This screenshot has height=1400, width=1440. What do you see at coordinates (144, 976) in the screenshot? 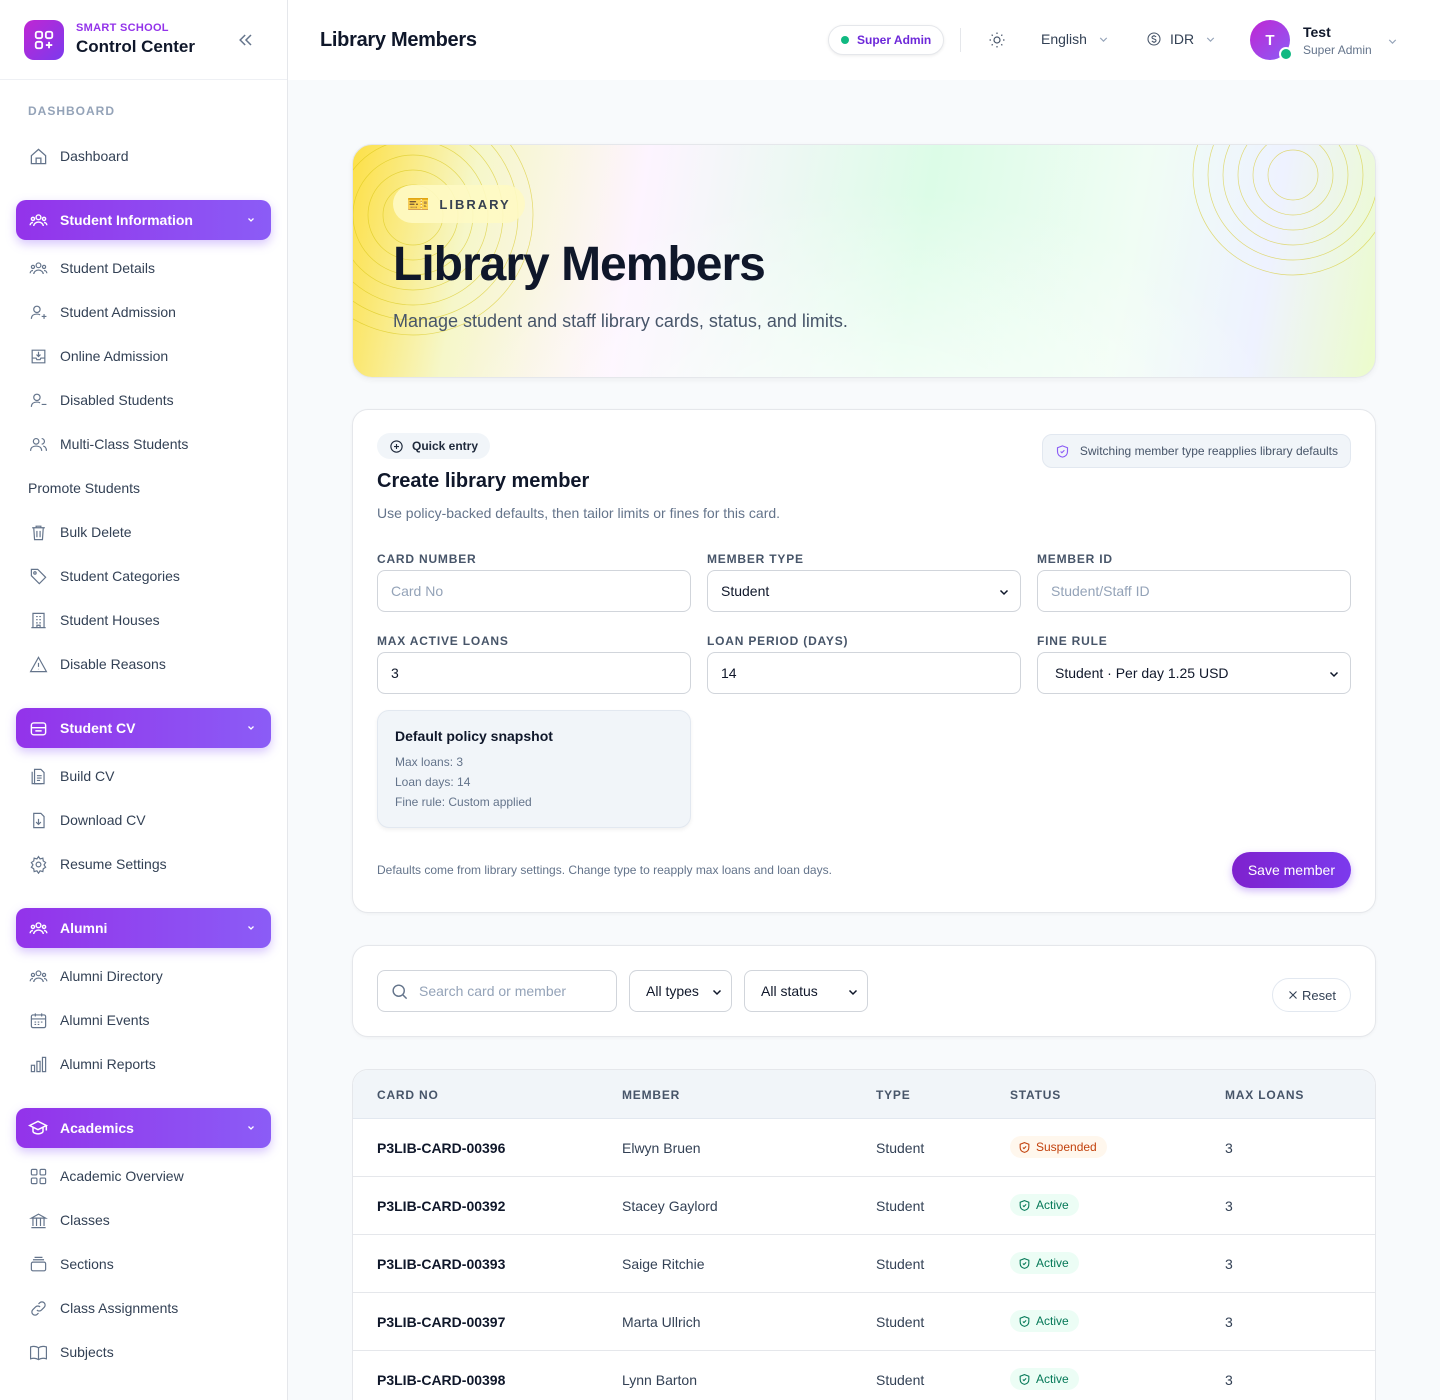
I see `sidebar-item-alumni-directory: Alumni Directory` at bounding box center [144, 976].